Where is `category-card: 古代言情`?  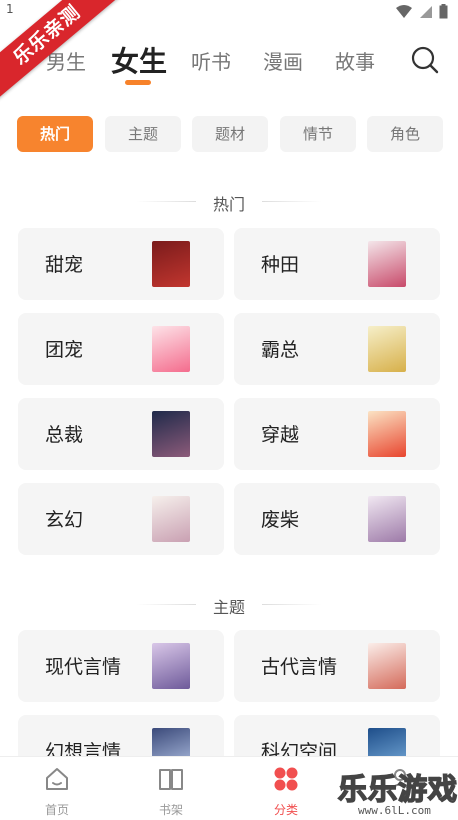 category-card: 古代言情 is located at coordinates (337, 666).